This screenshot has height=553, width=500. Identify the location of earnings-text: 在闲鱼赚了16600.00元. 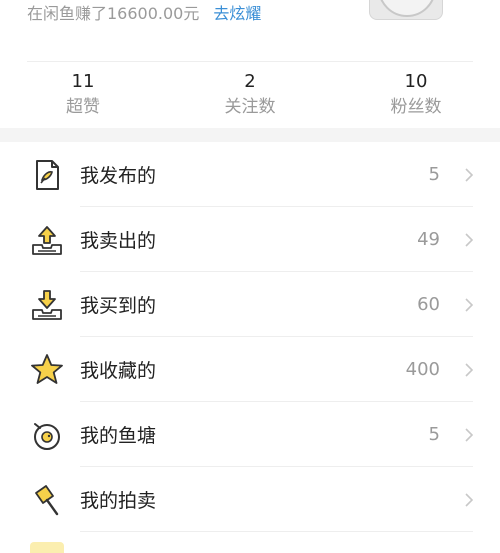
(113, 13).